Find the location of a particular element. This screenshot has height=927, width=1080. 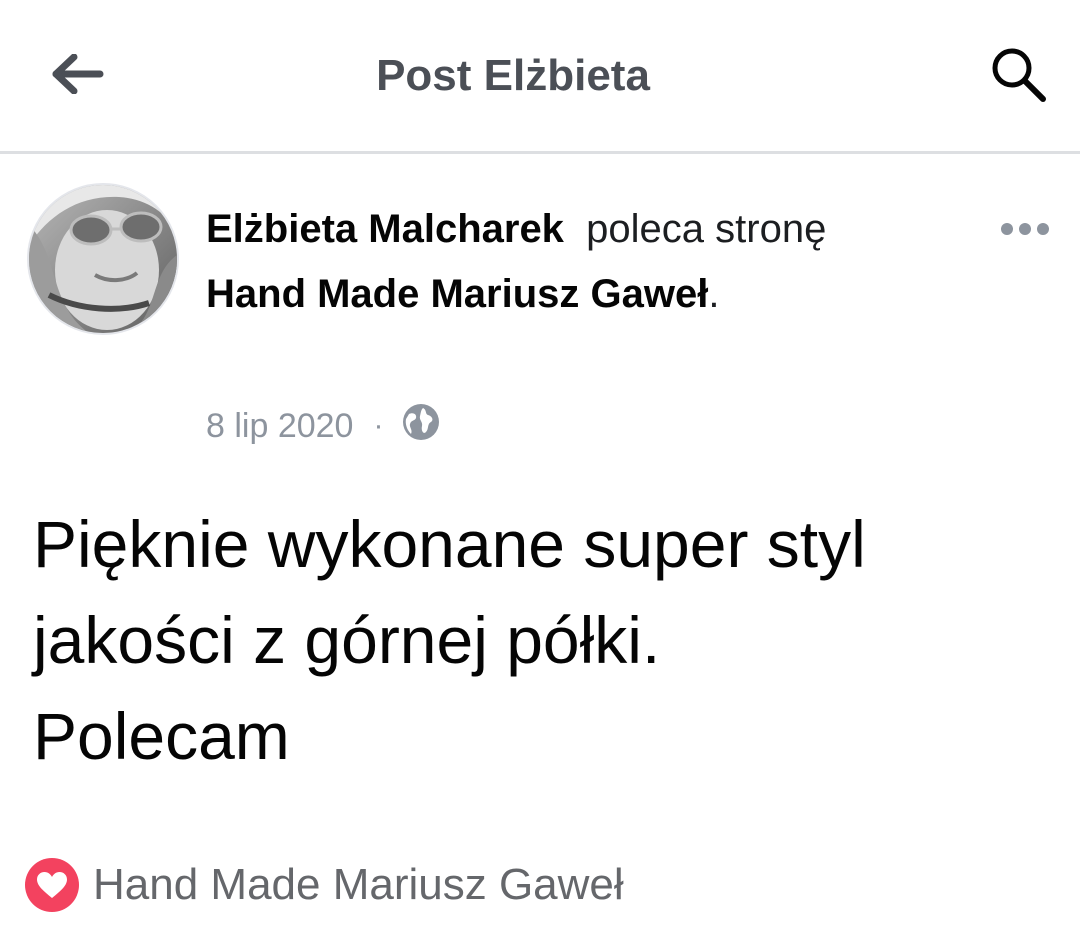

search-icon is located at coordinates (1018, 76).